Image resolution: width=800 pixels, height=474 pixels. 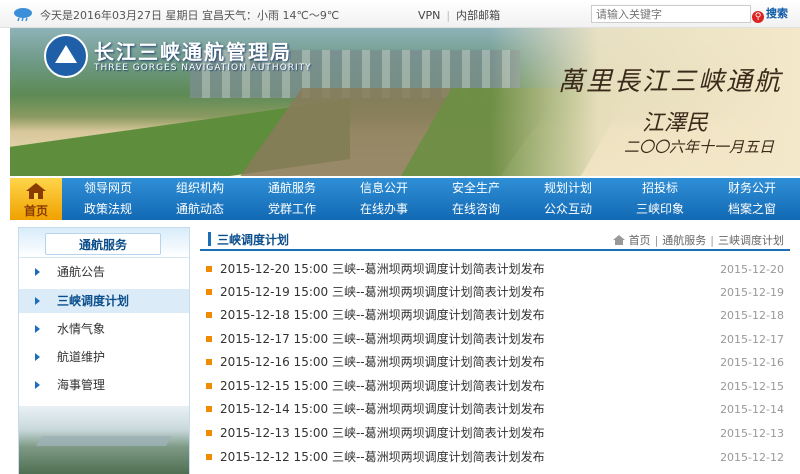 What do you see at coordinates (476, 188) in the screenshot?
I see `nav-item-safety: 安全生产` at bounding box center [476, 188].